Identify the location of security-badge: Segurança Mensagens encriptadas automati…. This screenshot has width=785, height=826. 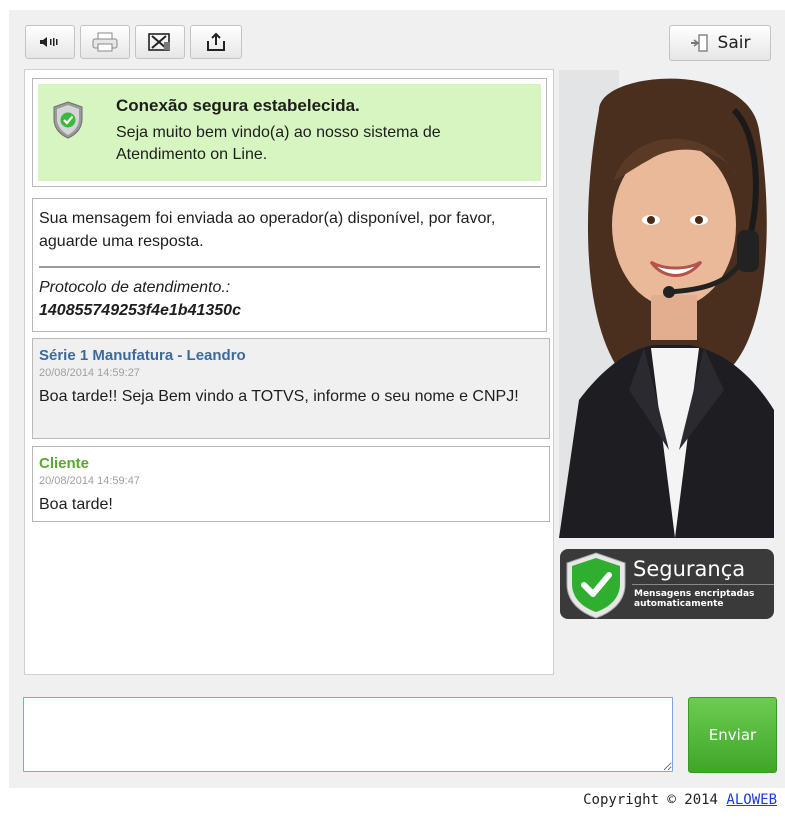
(667, 584).